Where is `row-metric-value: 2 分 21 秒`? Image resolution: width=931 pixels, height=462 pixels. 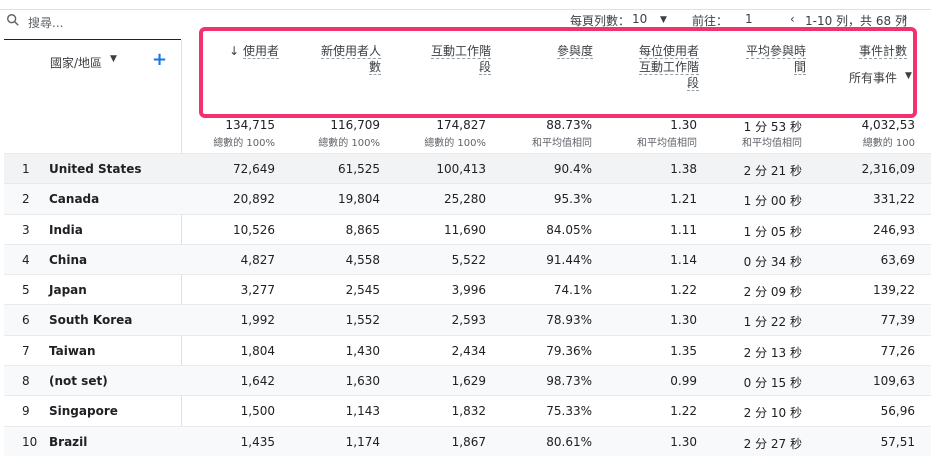 row-metric-value: 2 分 21 秒 is located at coordinates (772, 171).